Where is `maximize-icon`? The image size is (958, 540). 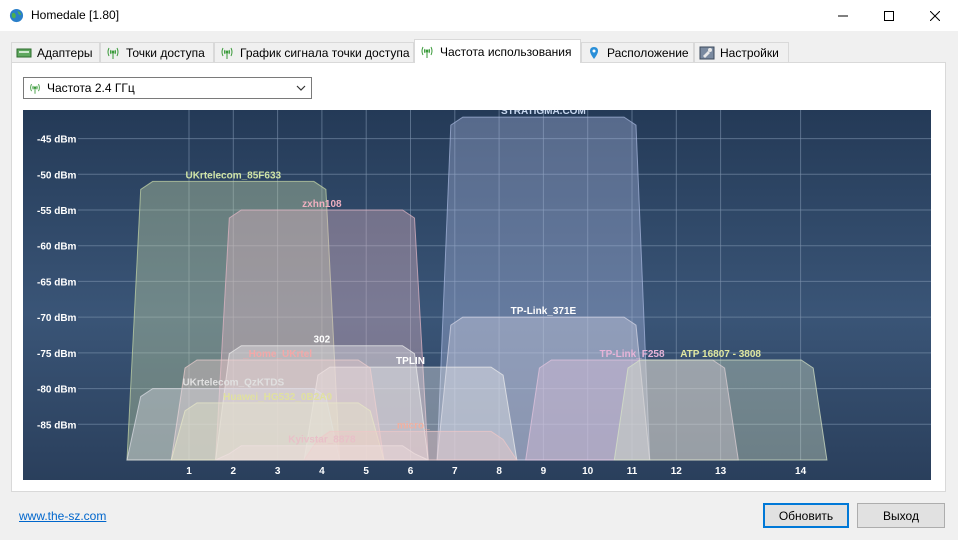 maximize-icon is located at coordinates (889, 15).